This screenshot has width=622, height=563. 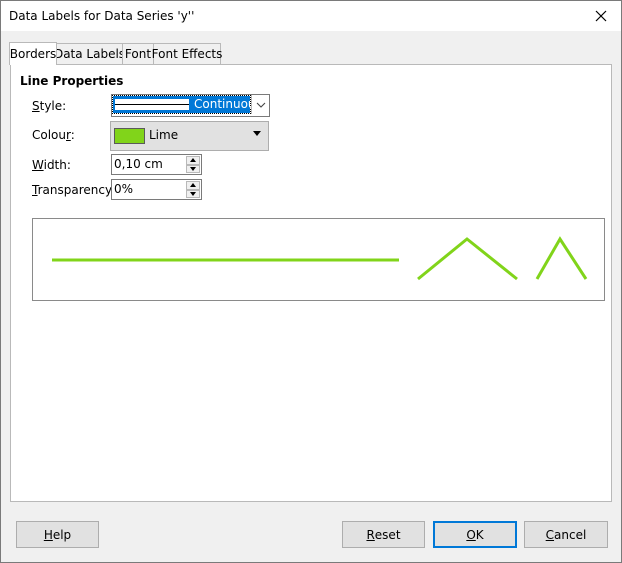 I want to click on colour-value: Lime, so click(x=164, y=135).